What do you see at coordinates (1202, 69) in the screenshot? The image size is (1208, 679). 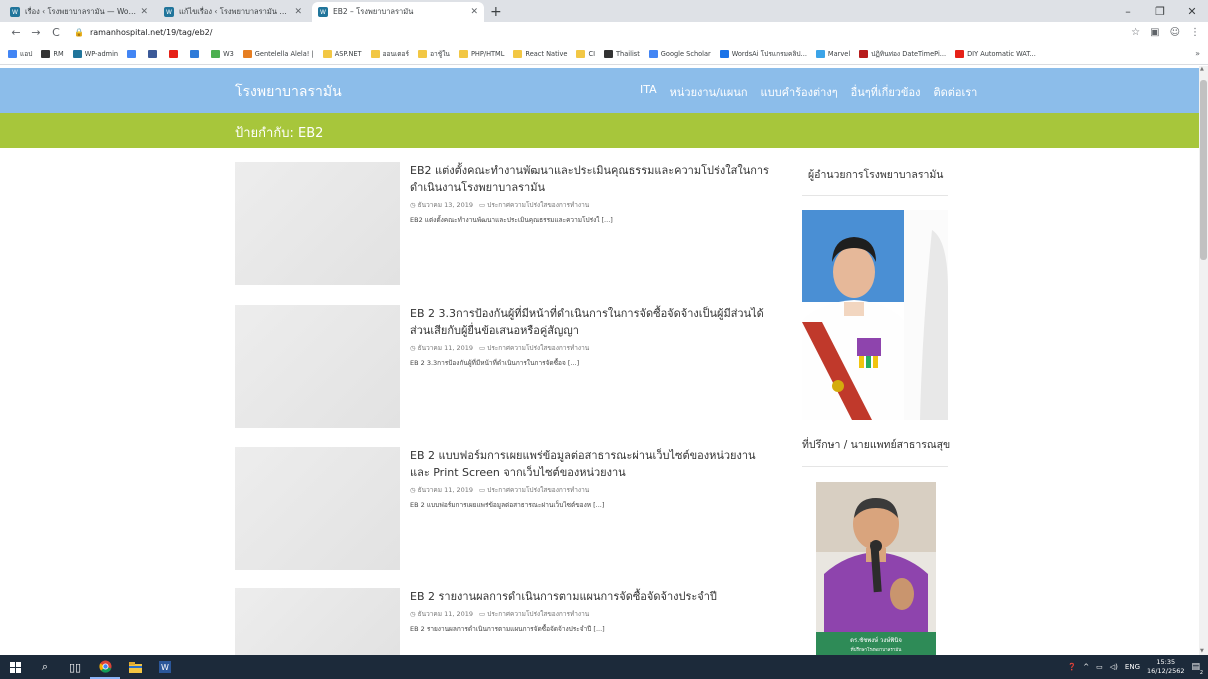 I see `scroll-up-arrow-icon: ▲` at bounding box center [1202, 69].